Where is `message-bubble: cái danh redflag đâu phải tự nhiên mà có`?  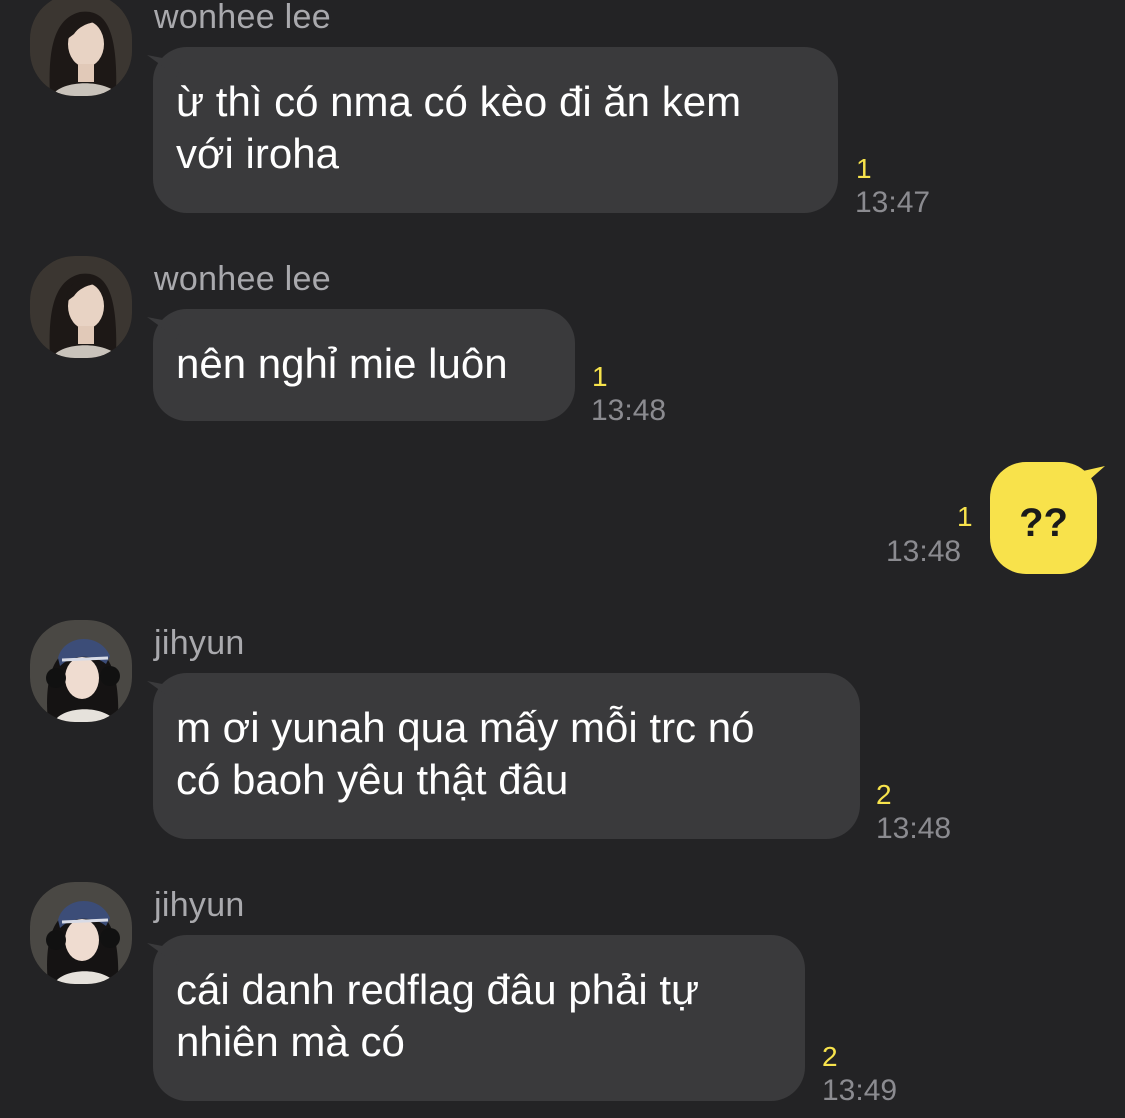
message-bubble: cái danh redflag đâu phải tự nhiên mà có is located at coordinates (479, 1018).